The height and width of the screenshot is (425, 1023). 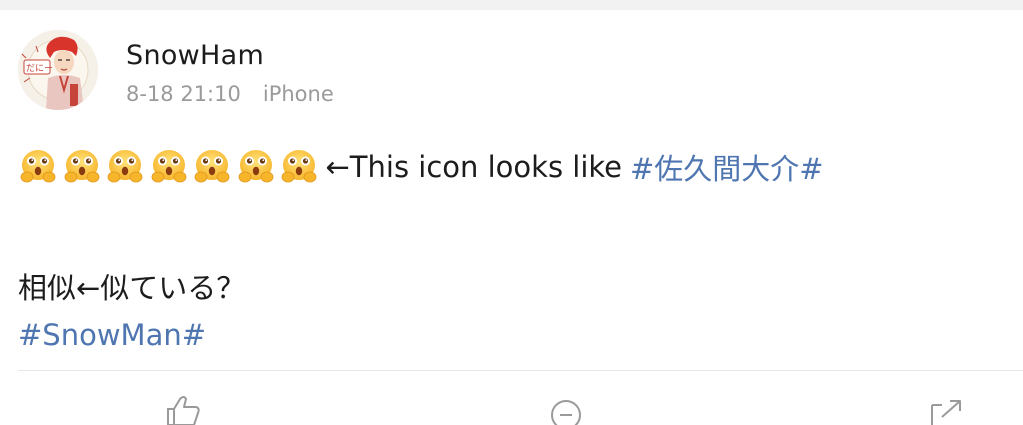 I want to click on comment-button, so click(x=568, y=410).